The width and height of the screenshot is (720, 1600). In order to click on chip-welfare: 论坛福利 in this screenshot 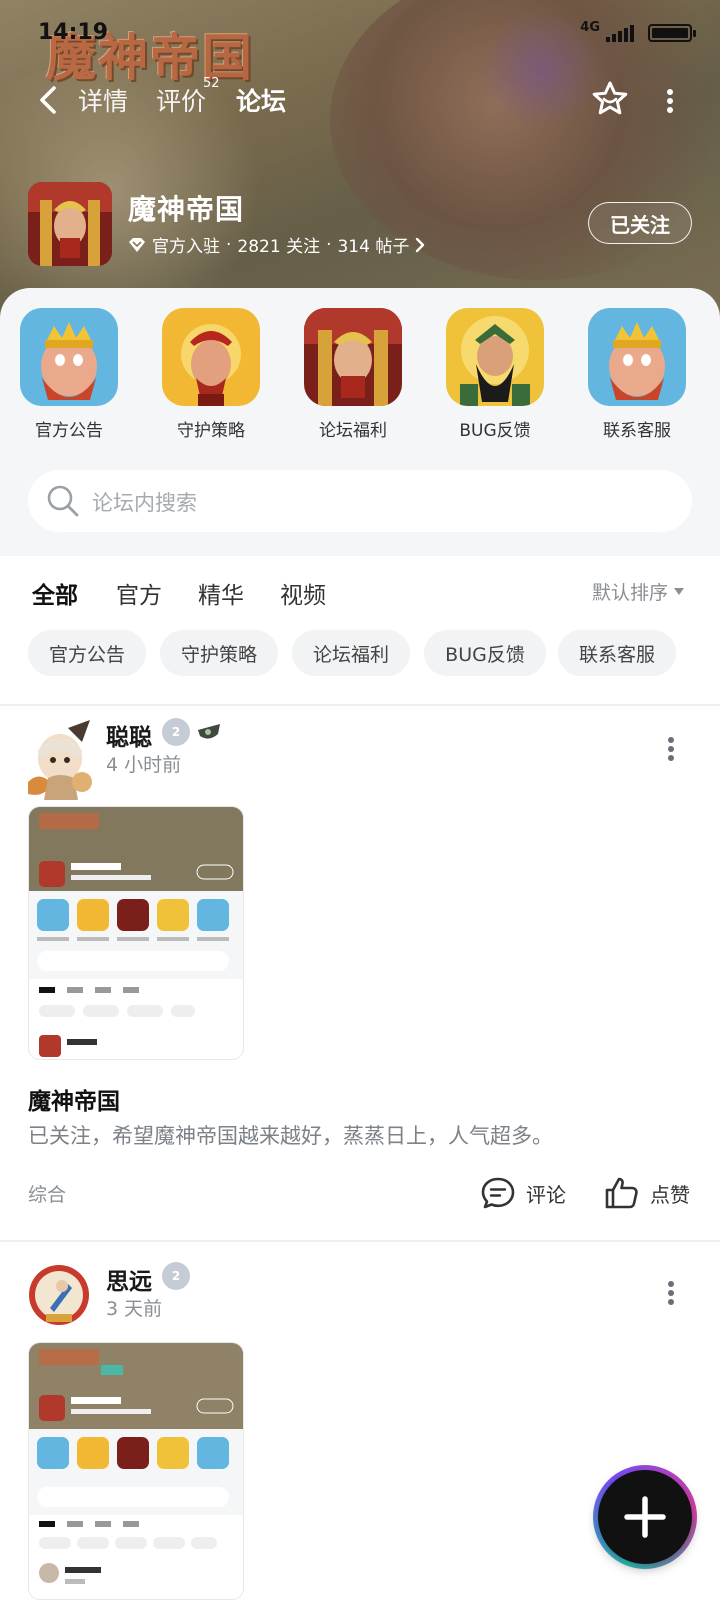, I will do `click(351, 653)`.